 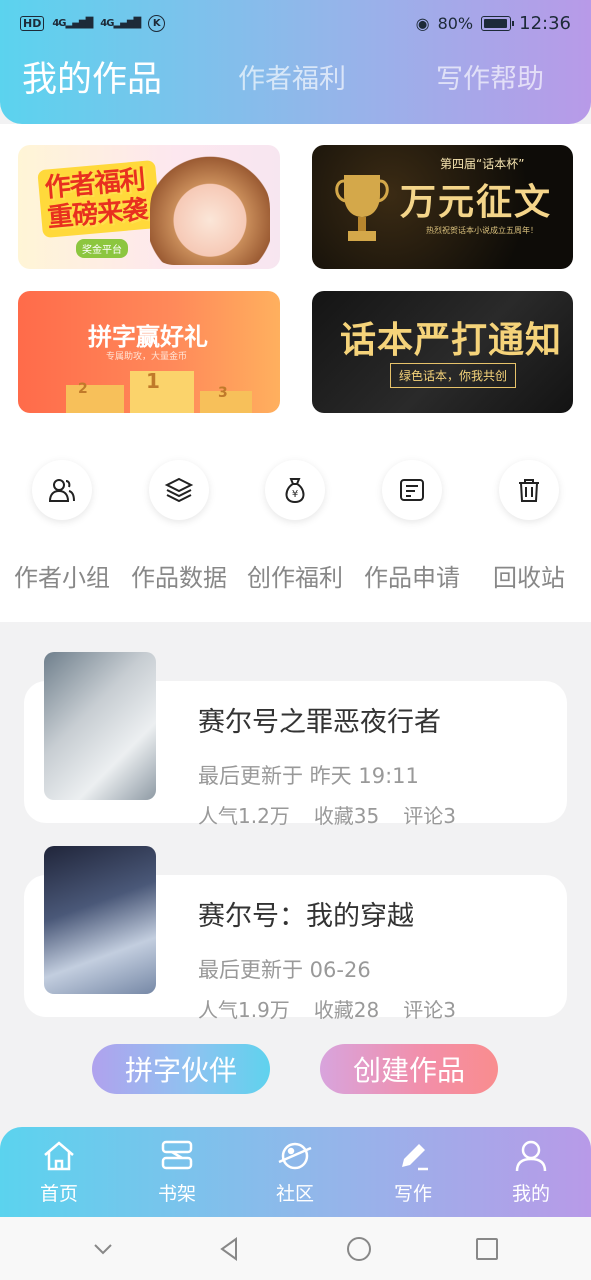 I want to click on banner-essay-contest: 第四届“话本杯” 万元征文 热烈祝贺话本小说成立五周年！, so click(x=442, y=207).